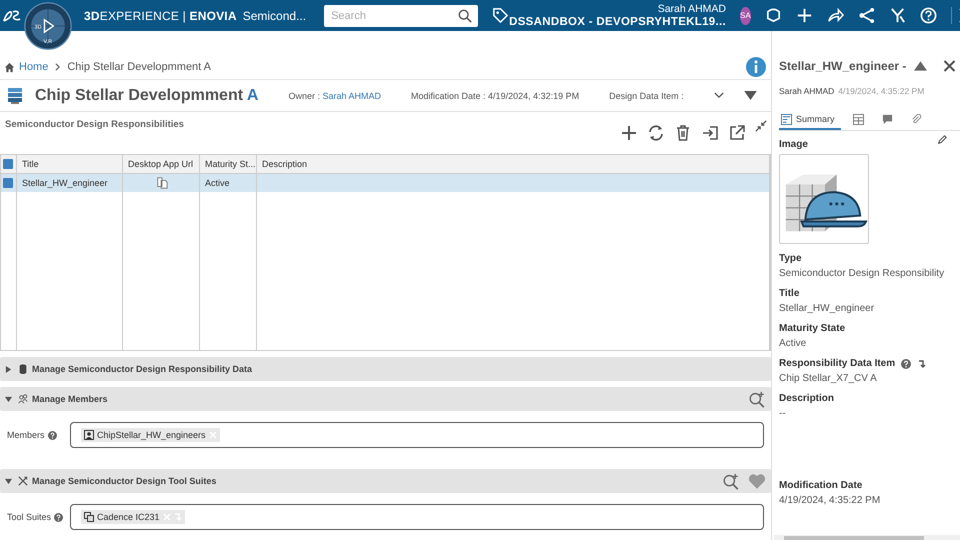 This screenshot has width=960, height=540. I want to click on summary-icon, so click(786, 119).